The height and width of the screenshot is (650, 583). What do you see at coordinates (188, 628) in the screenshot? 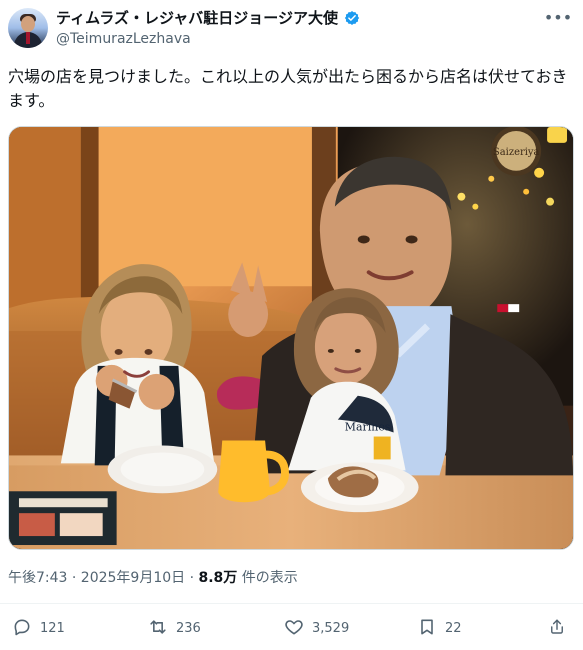
I see `retweet-count: 236` at bounding box center [188, 628].